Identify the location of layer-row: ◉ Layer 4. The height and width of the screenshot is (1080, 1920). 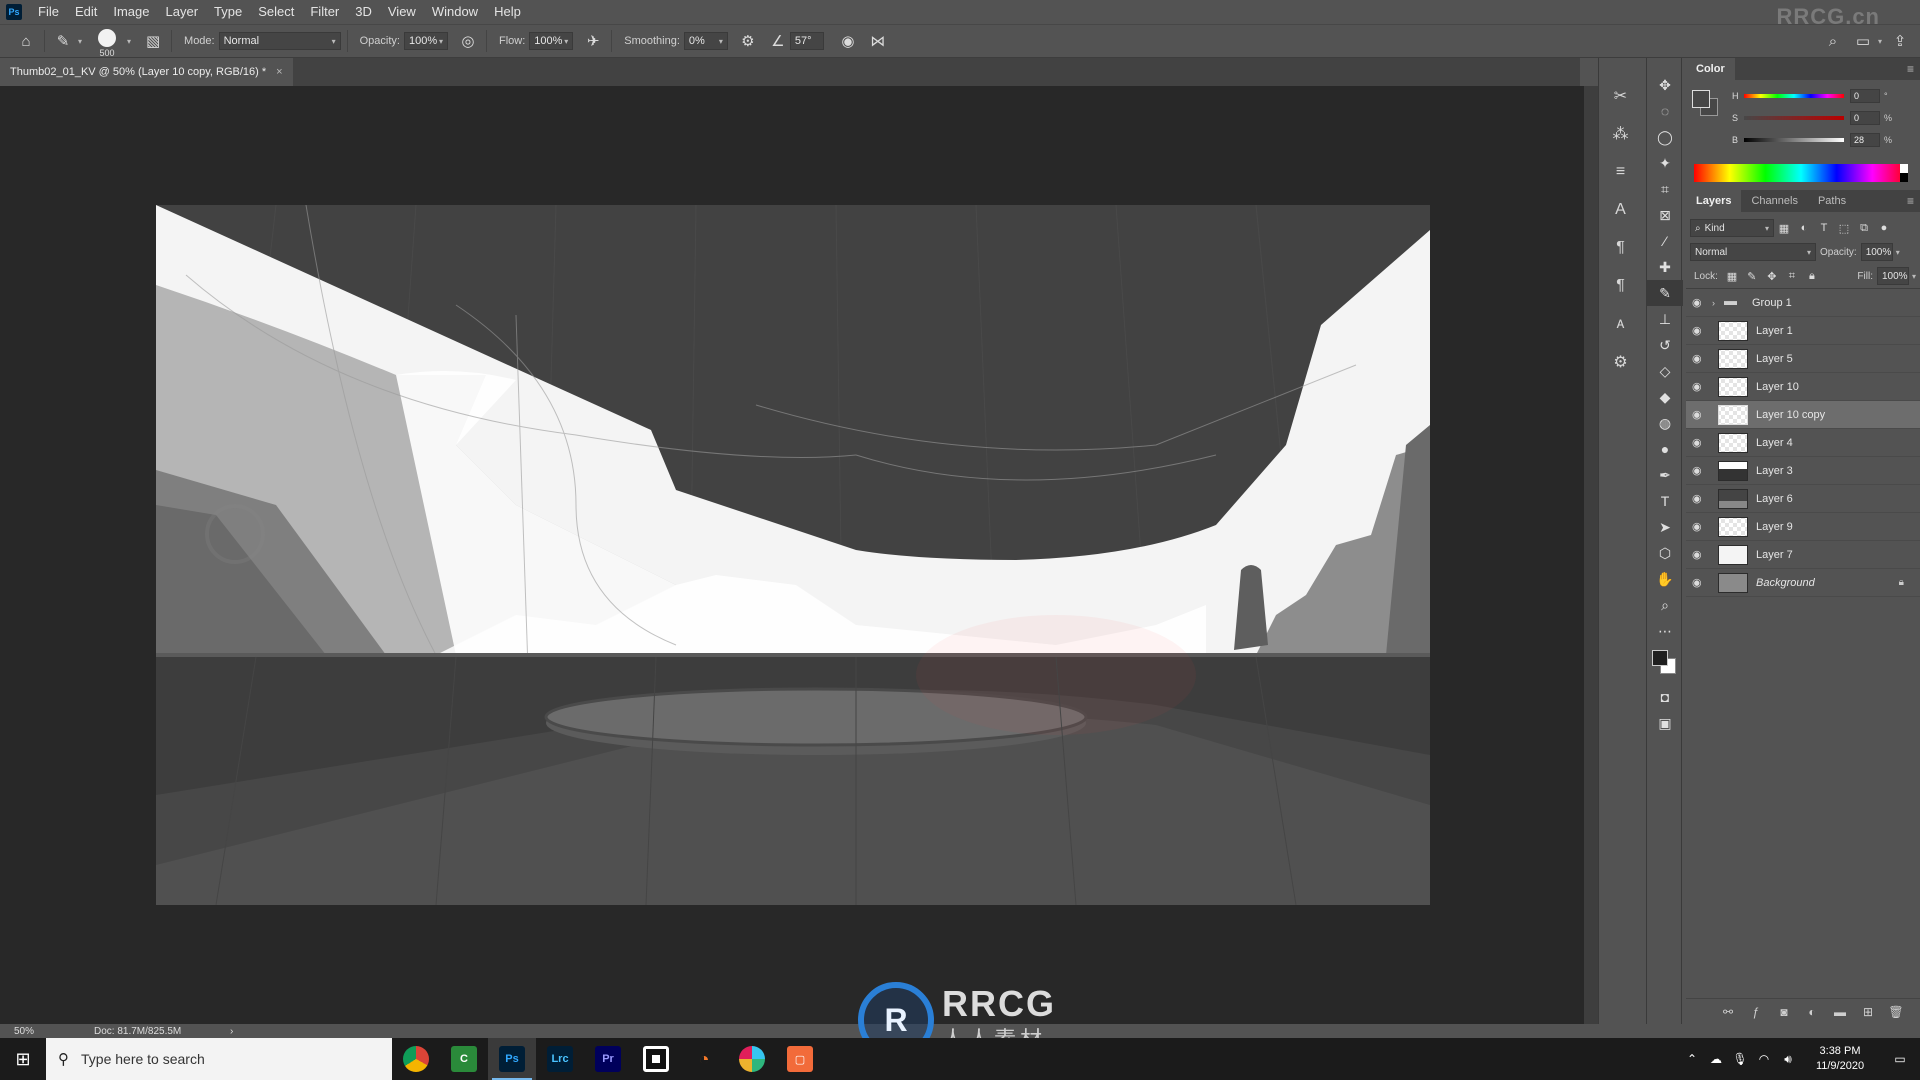
(1803, 443).